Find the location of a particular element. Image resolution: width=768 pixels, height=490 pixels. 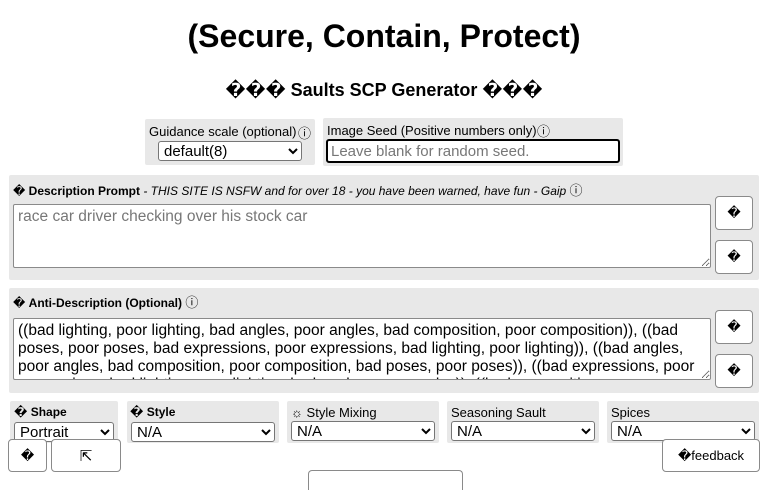

spices-label: Spices is located at coordinates (631, 412).